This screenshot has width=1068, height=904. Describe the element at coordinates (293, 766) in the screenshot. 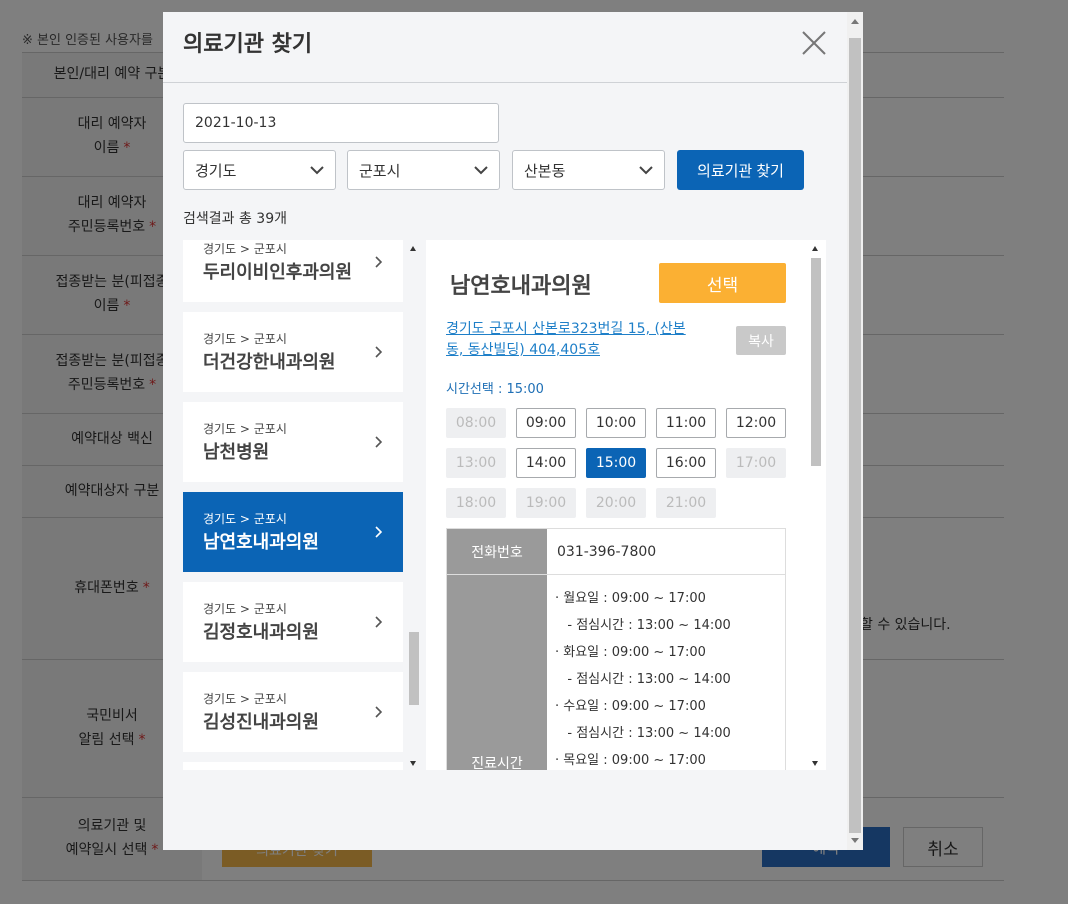

I see `hospital-list-item` at that location.